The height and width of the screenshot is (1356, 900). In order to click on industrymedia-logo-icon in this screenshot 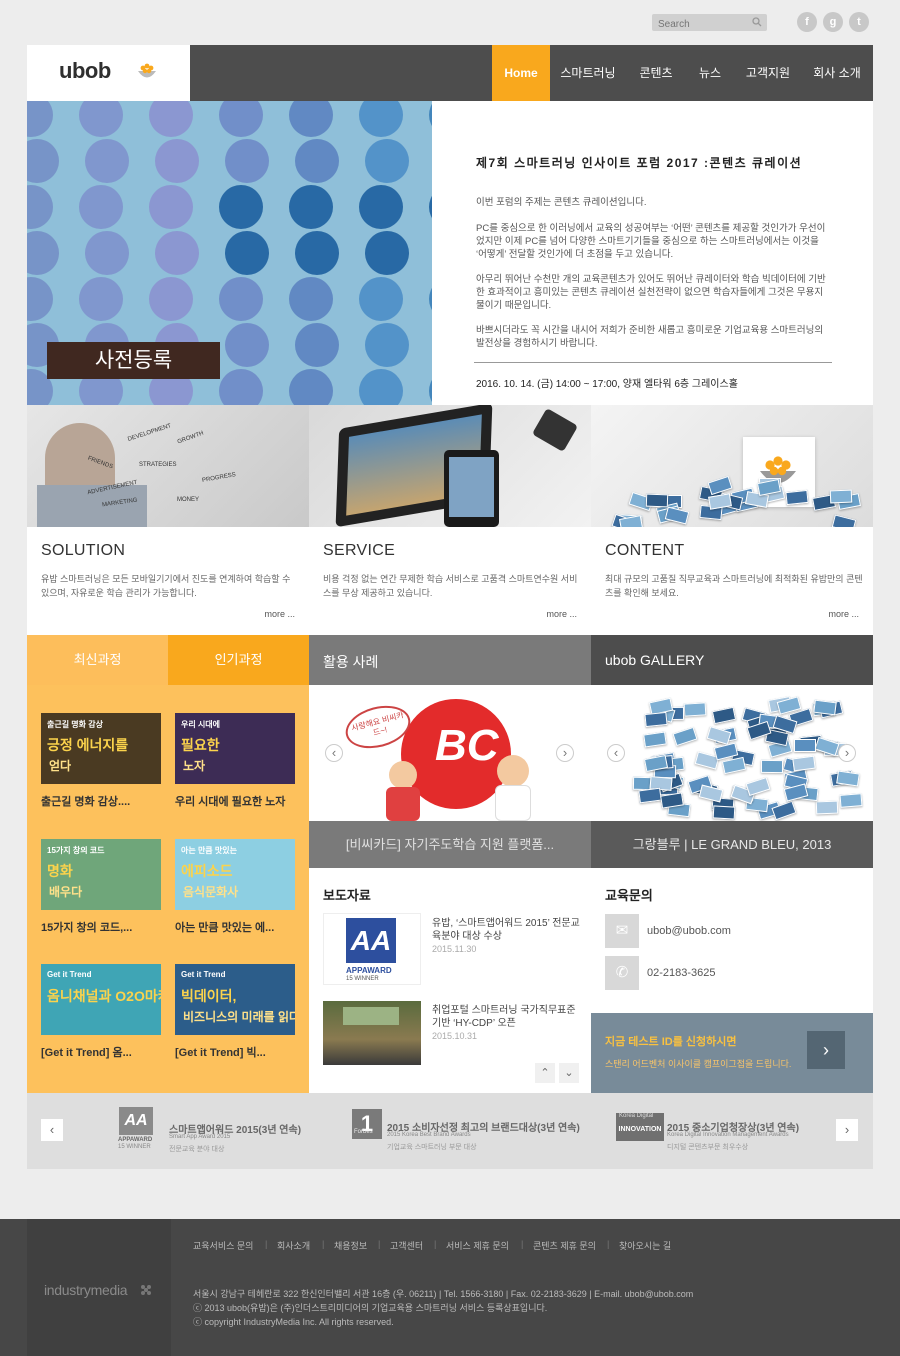, I will do `click(146, 1290)`.